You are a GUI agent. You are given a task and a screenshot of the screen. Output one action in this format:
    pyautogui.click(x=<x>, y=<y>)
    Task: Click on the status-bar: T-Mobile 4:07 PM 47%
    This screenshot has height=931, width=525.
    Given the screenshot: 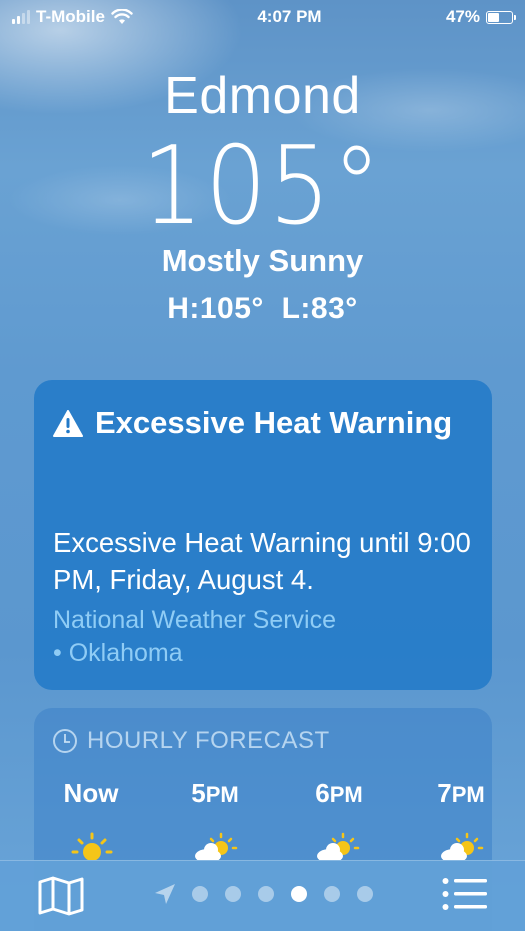 What is the action you would take?
    pyautogui.click(x=262, y=17)
    